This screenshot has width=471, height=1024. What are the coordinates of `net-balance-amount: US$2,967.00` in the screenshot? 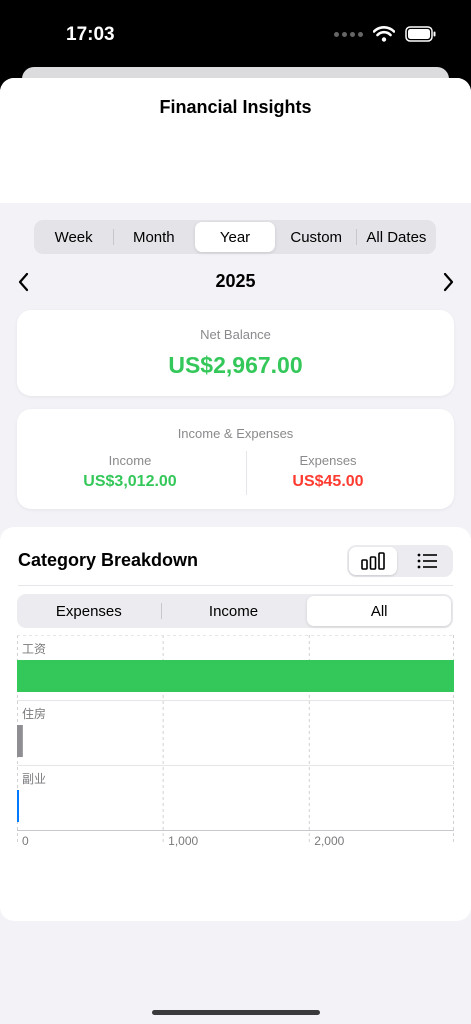 It's located at (235, 365).